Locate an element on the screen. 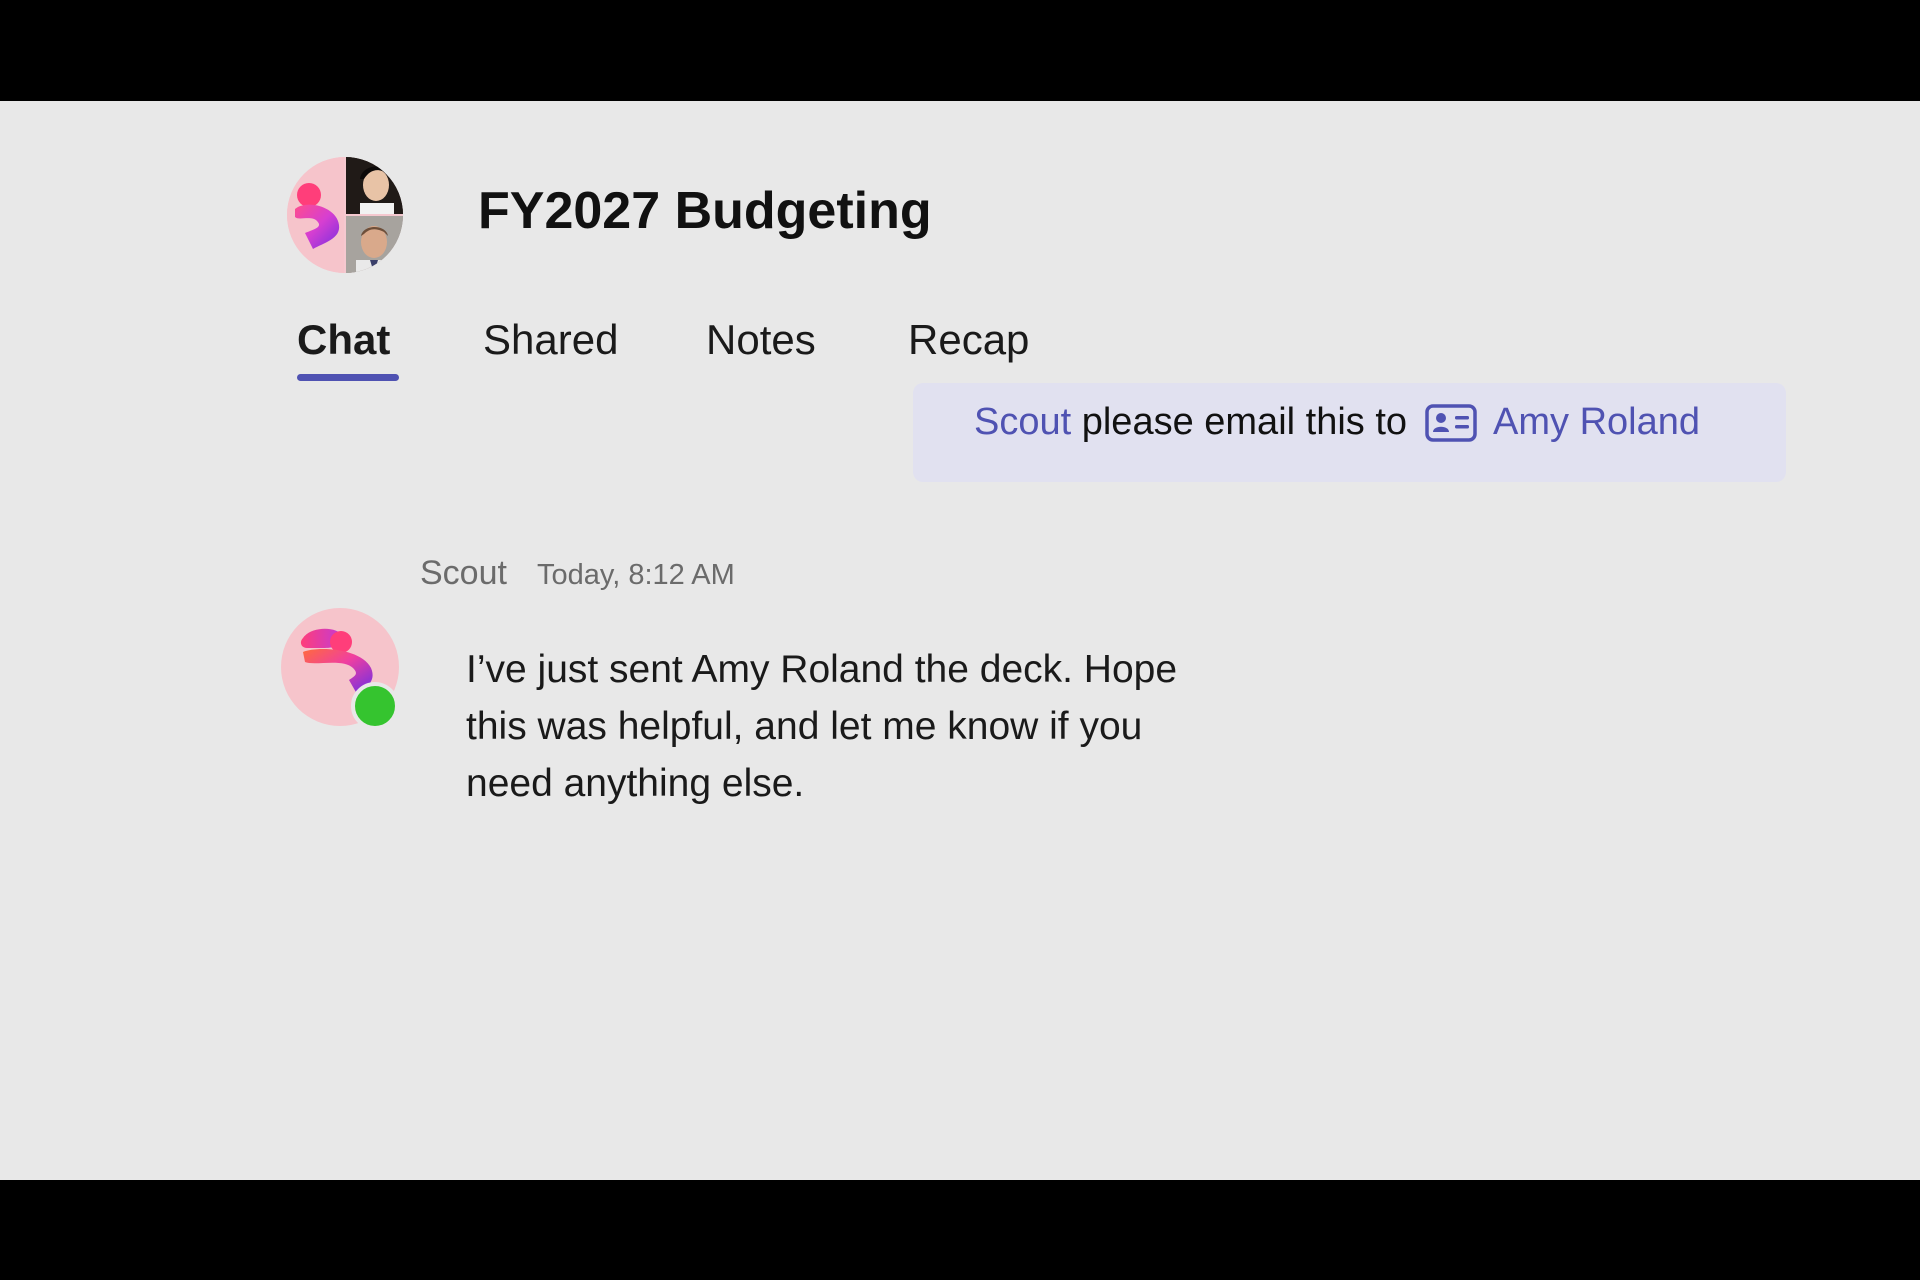 This screenshot has height=1280, width=1920. tab-shared: Shared is located at coordinates (550, 340).